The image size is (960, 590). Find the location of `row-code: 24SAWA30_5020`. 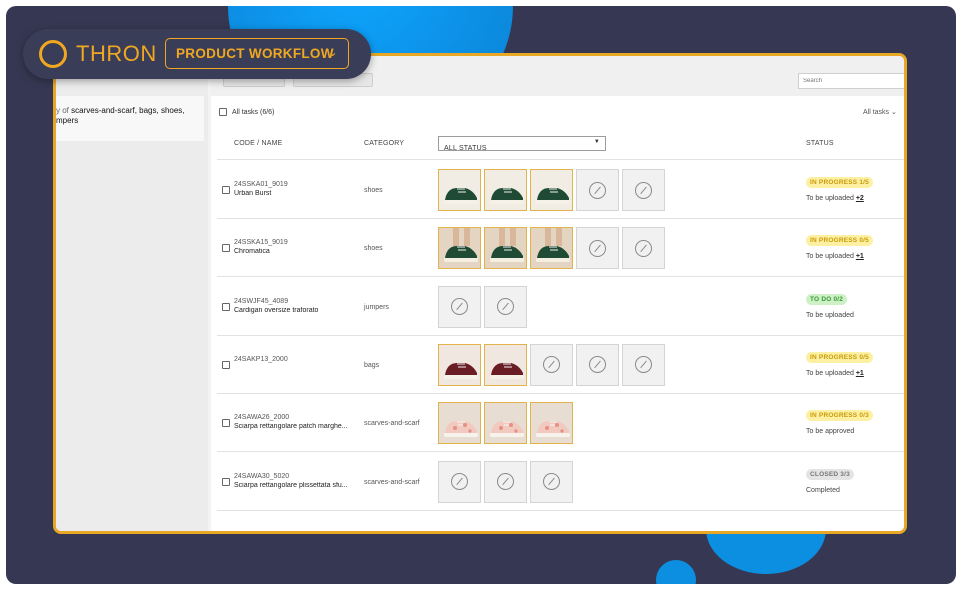

row-code: 24SAWA30_5020 is located at coordinates (262, 476).